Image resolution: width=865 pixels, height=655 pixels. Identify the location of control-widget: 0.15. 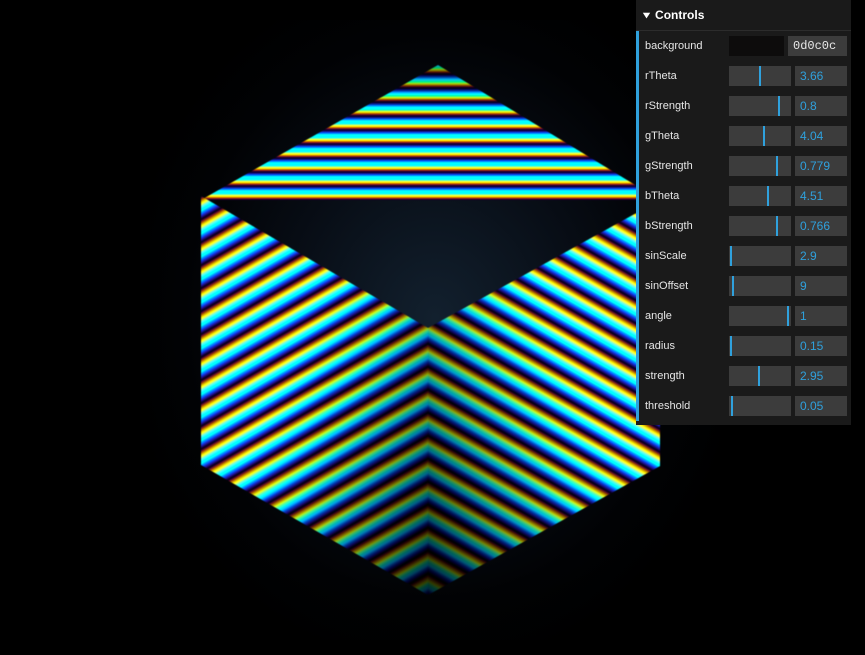
(790, 346).